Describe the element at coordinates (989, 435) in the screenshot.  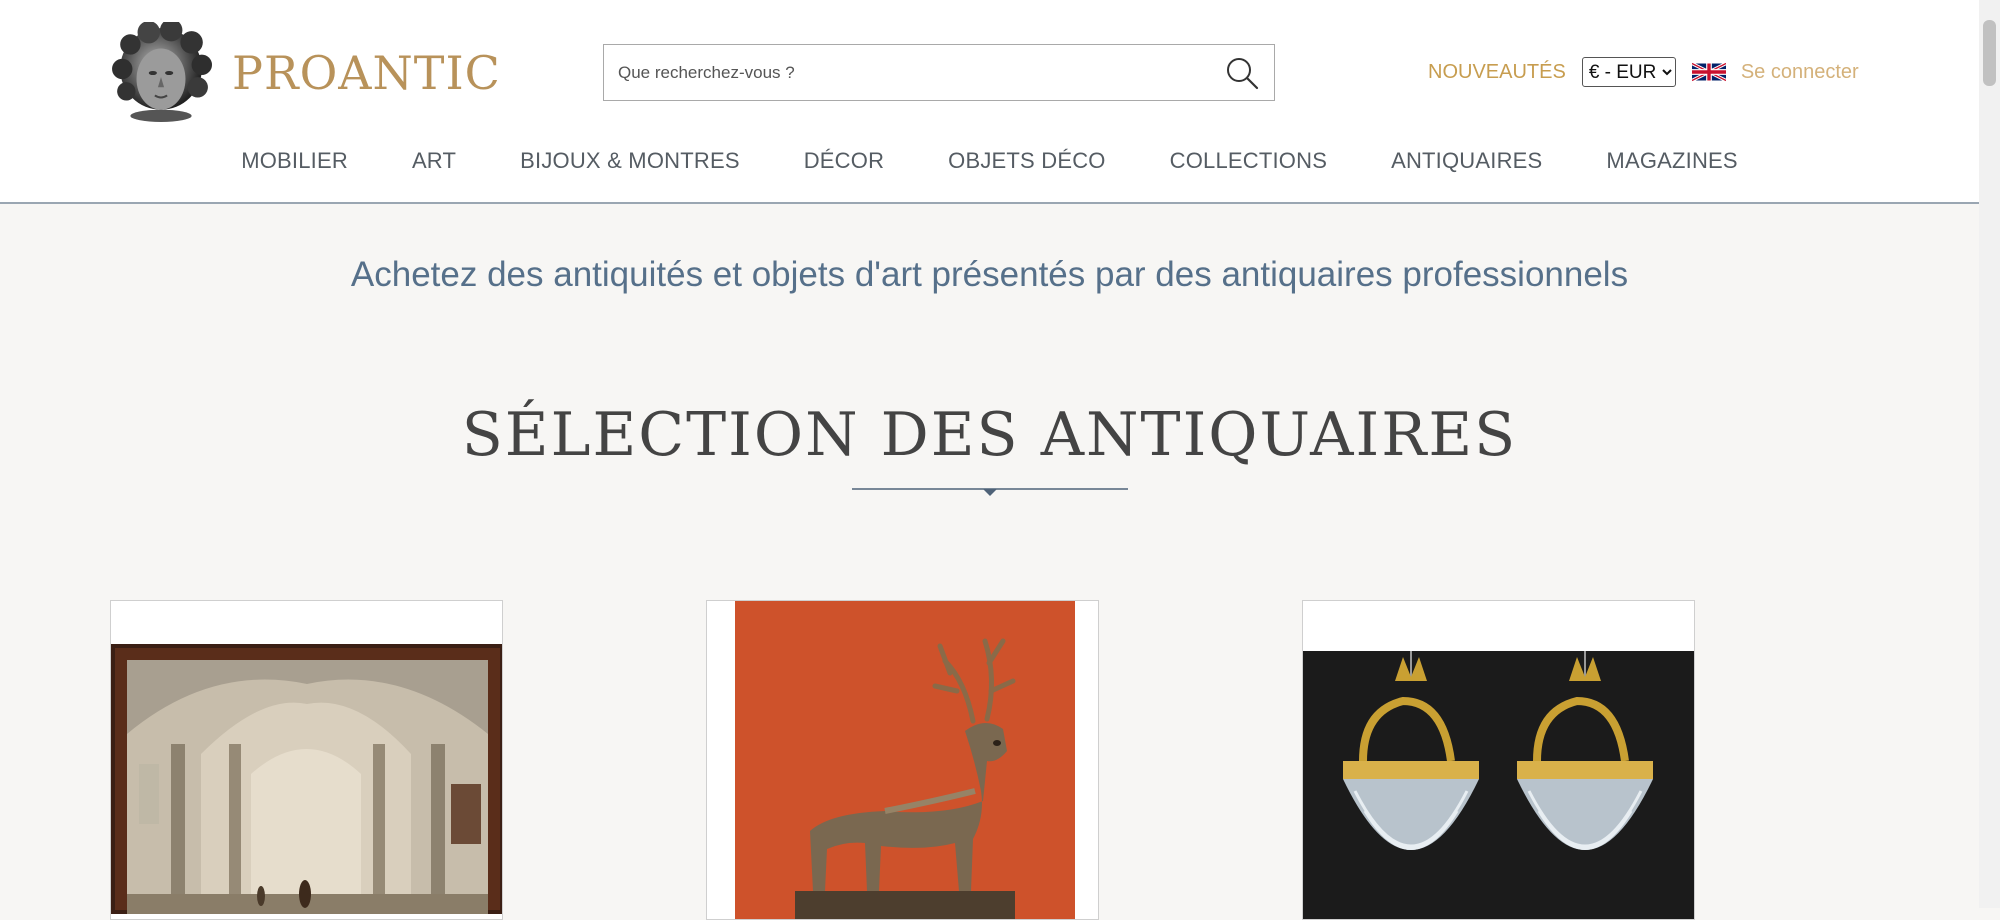
I see `section-title: SÉLECTION DES ANTIQUAIRES` at that location.